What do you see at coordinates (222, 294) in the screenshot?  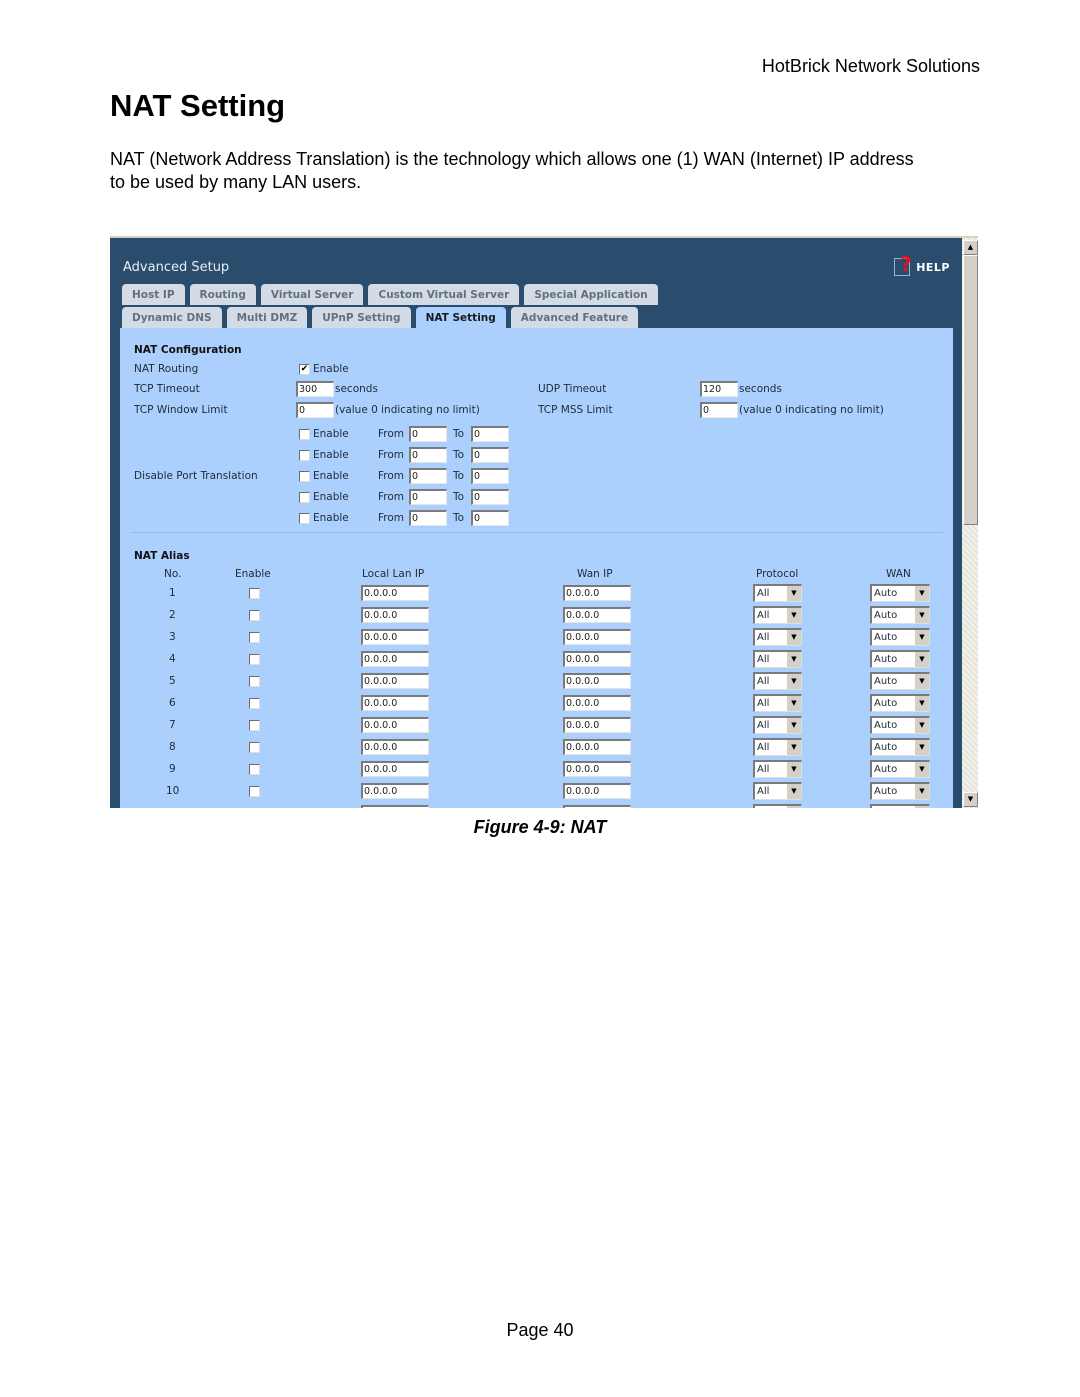 I see `tab-routing: Routing` at bounding box center [222, 294].